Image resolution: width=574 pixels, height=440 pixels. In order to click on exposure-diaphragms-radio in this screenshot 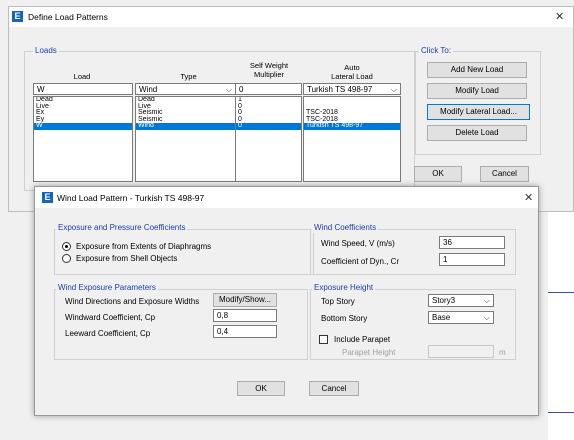, I will do `click(66, 246)`.